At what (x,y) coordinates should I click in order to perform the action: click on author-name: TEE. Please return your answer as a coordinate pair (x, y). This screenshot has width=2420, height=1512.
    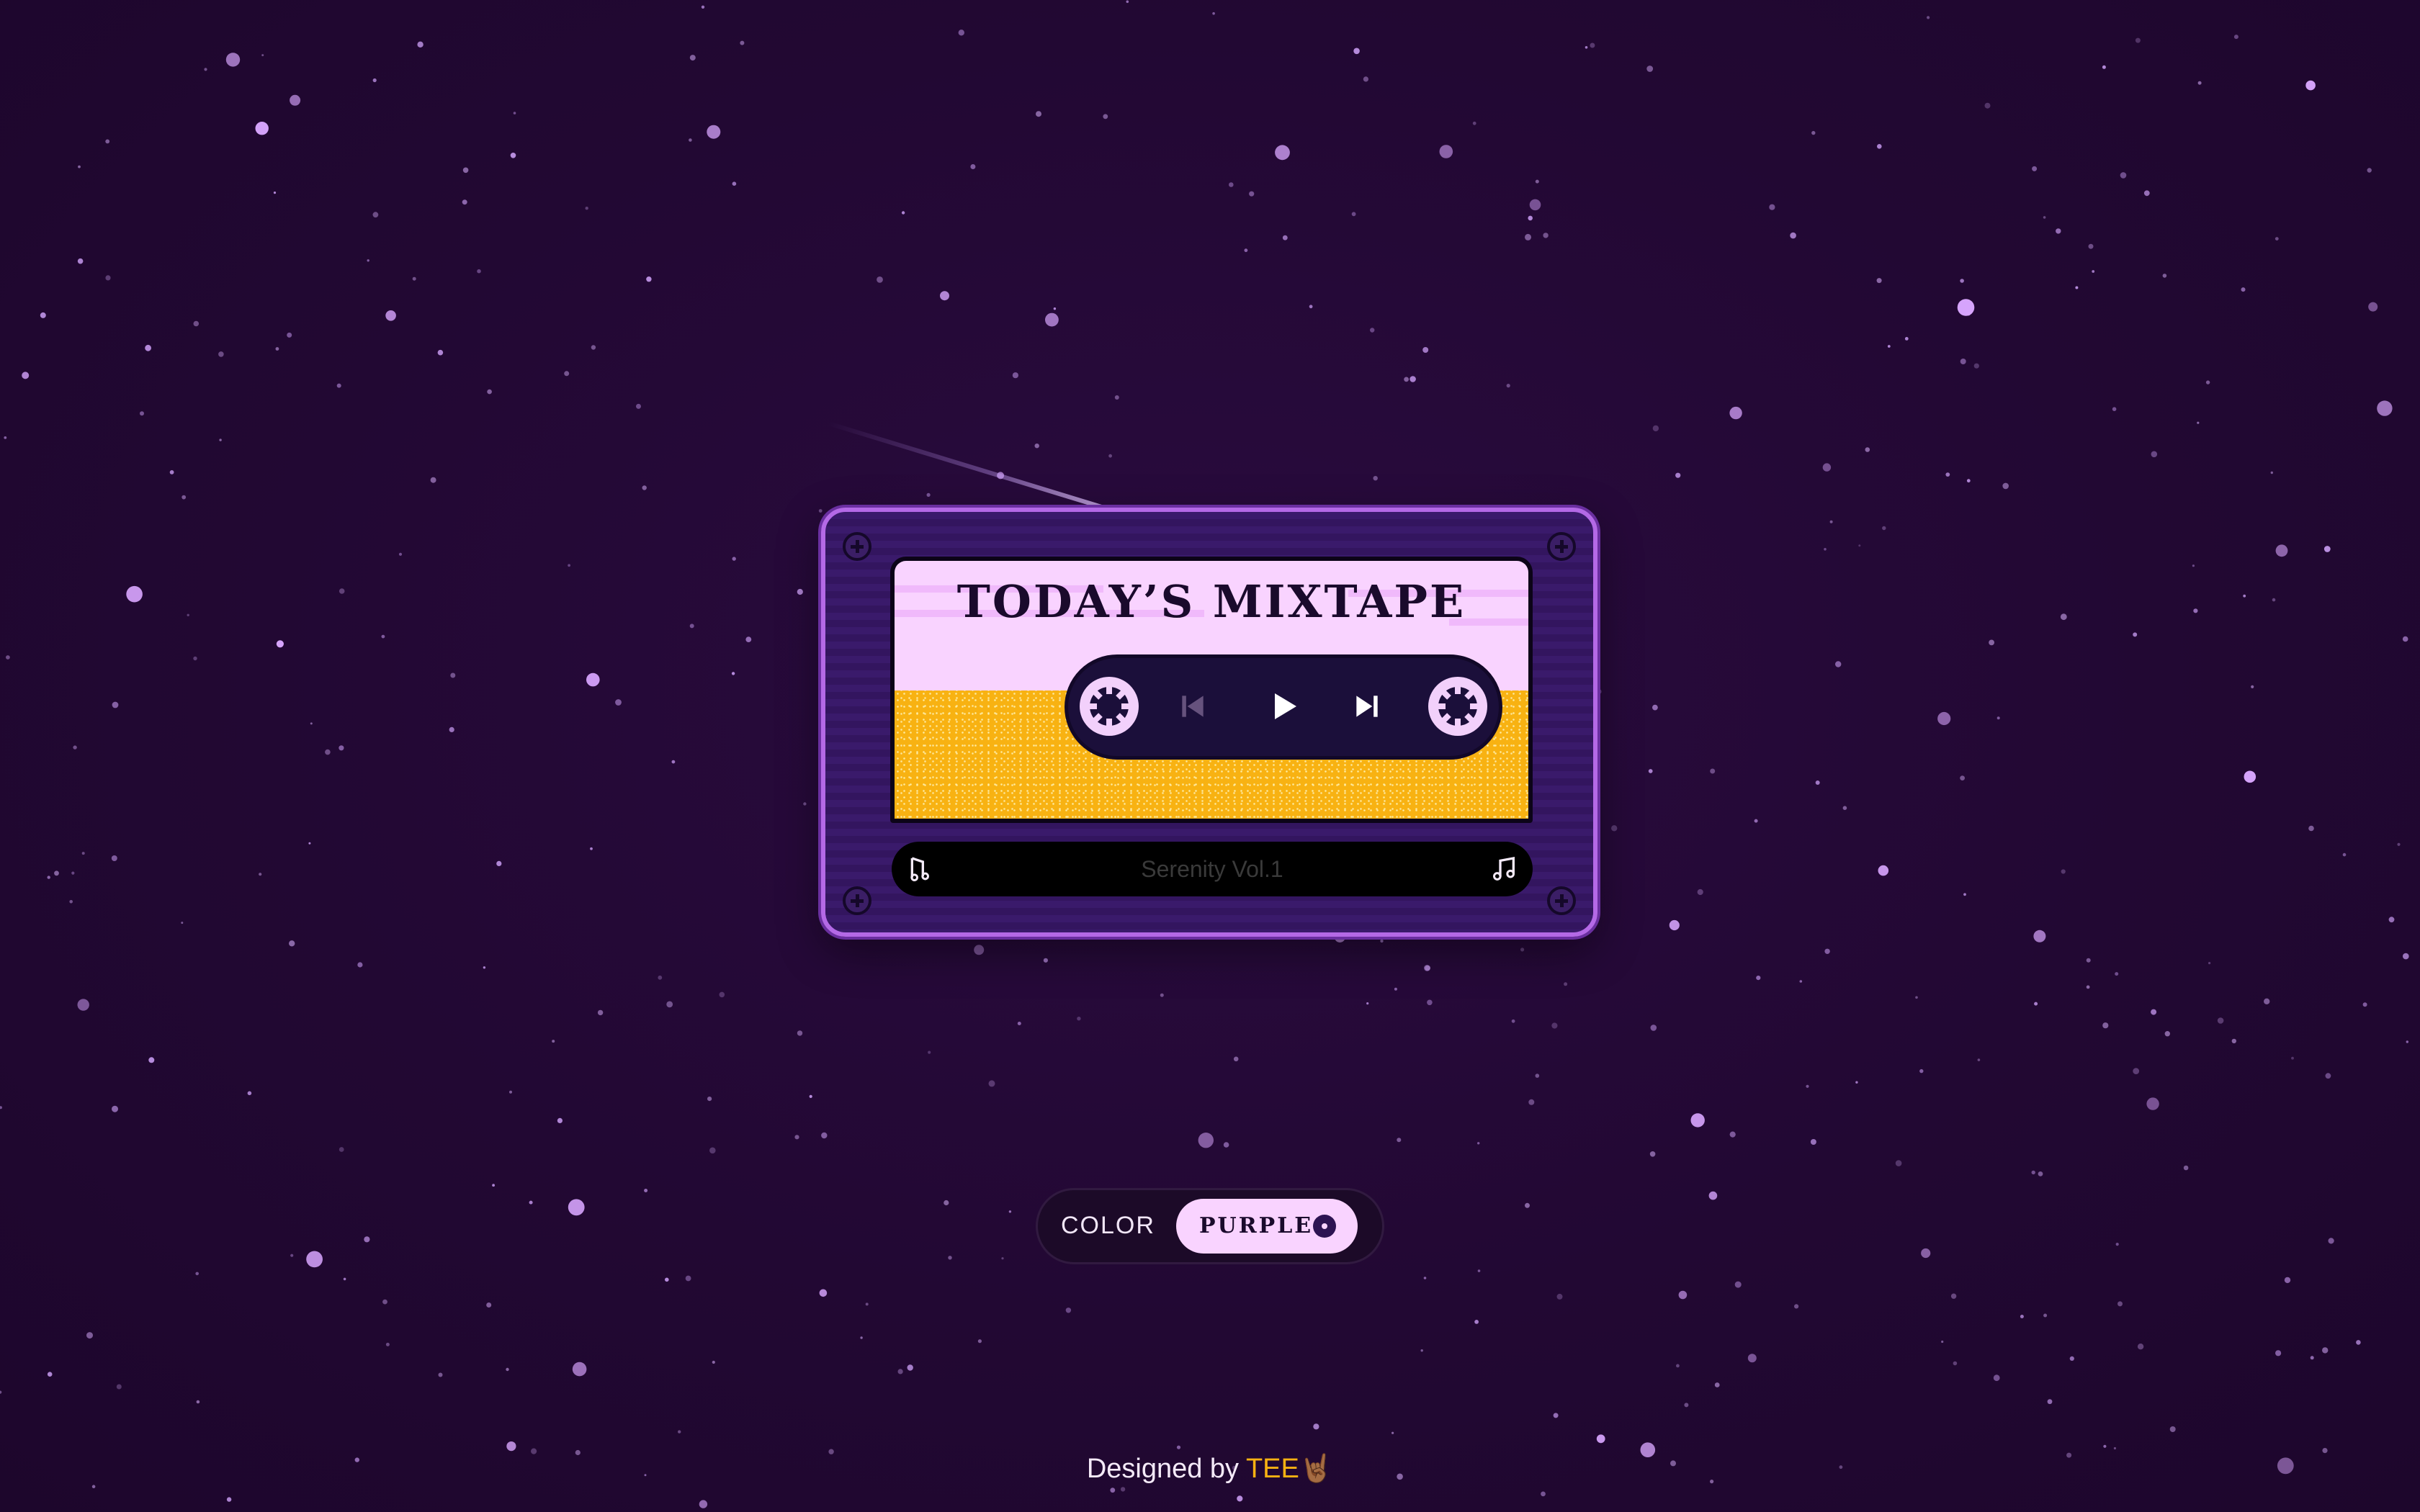
    Looking at the image, I should click on (1272, 1469).